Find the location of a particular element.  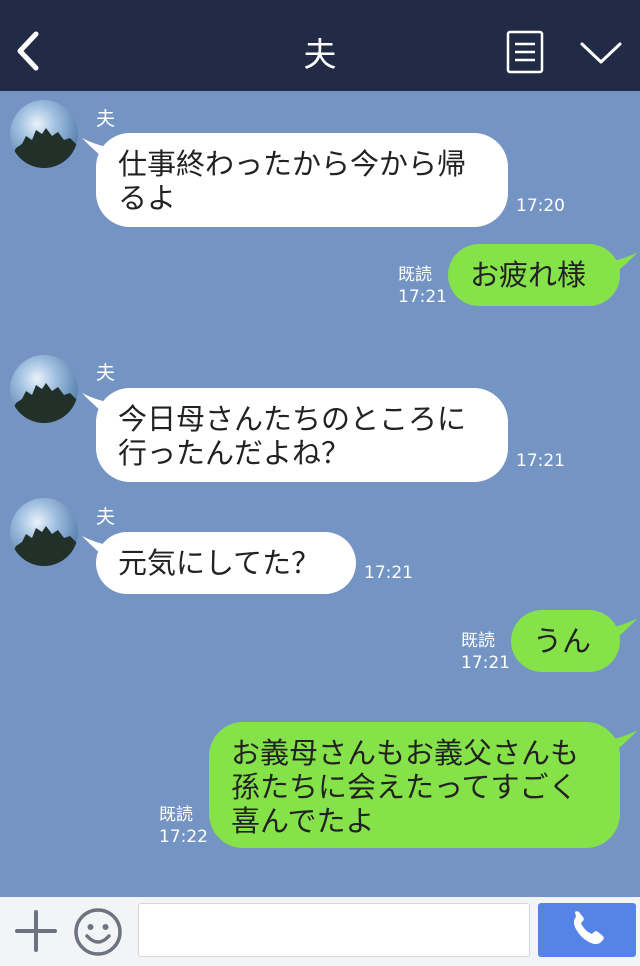

back-button is located at coordinates (30, 51).